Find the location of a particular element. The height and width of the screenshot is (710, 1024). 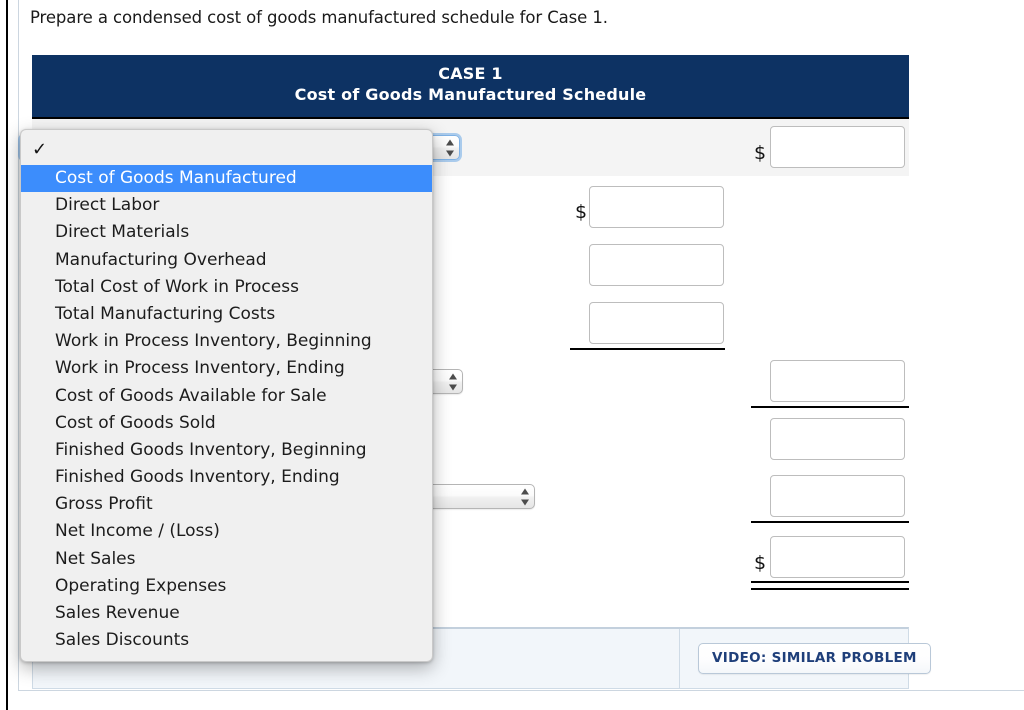

grand-total-double-rule is located at coordinates (830, 585).